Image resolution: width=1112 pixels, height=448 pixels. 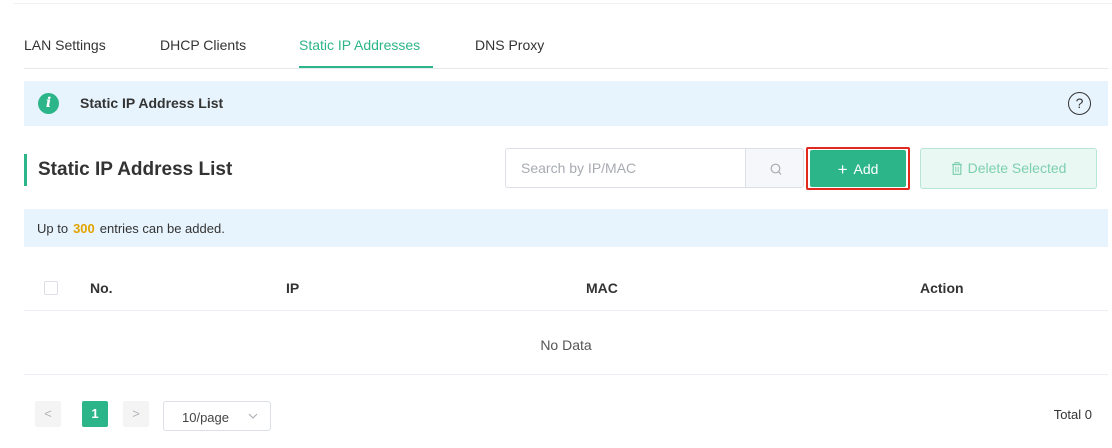 What do you see at coordinates (842, 169) in the screenshot?
I see `plus-icon: +` at bounding box center [842, 169].